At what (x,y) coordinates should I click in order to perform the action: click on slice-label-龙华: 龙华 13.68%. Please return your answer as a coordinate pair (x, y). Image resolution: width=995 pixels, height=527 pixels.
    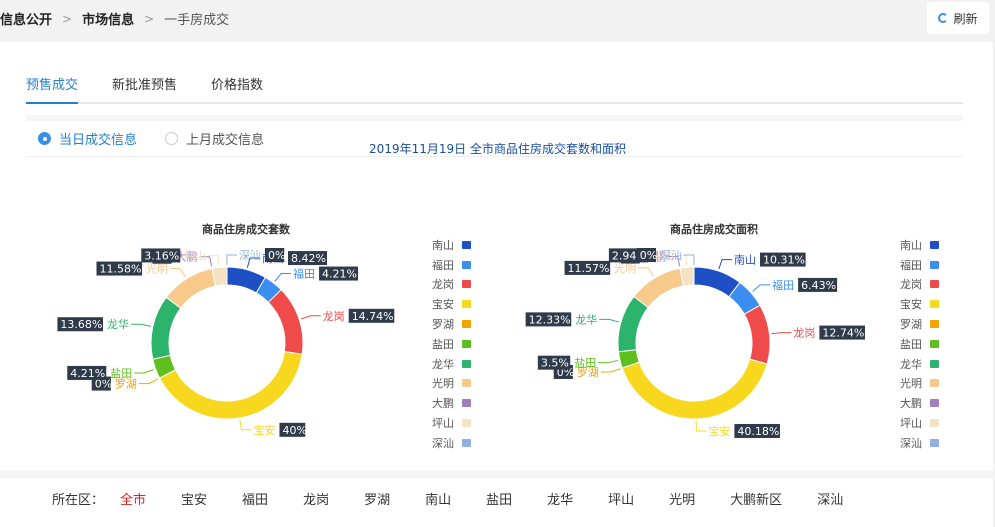
    Looking at the image, I should click on (104, 324).